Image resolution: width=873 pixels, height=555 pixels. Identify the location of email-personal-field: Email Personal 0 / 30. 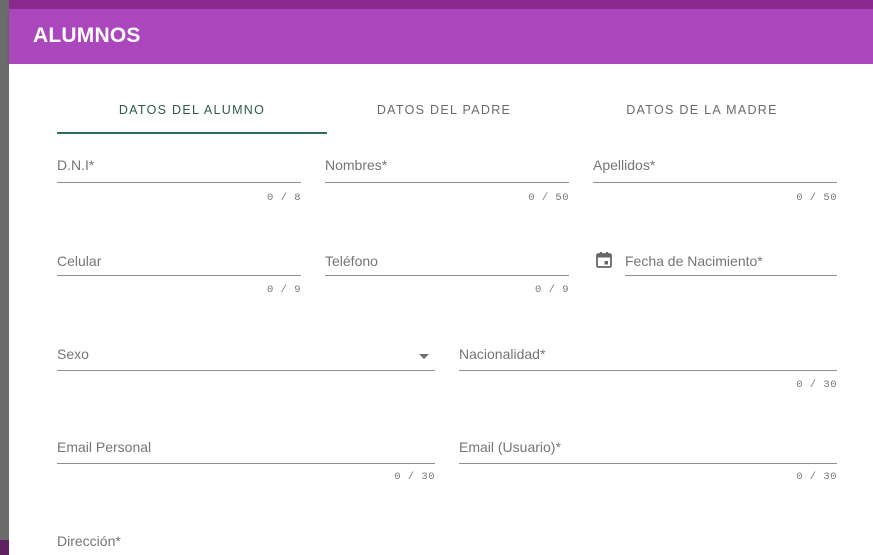
(246, 464).